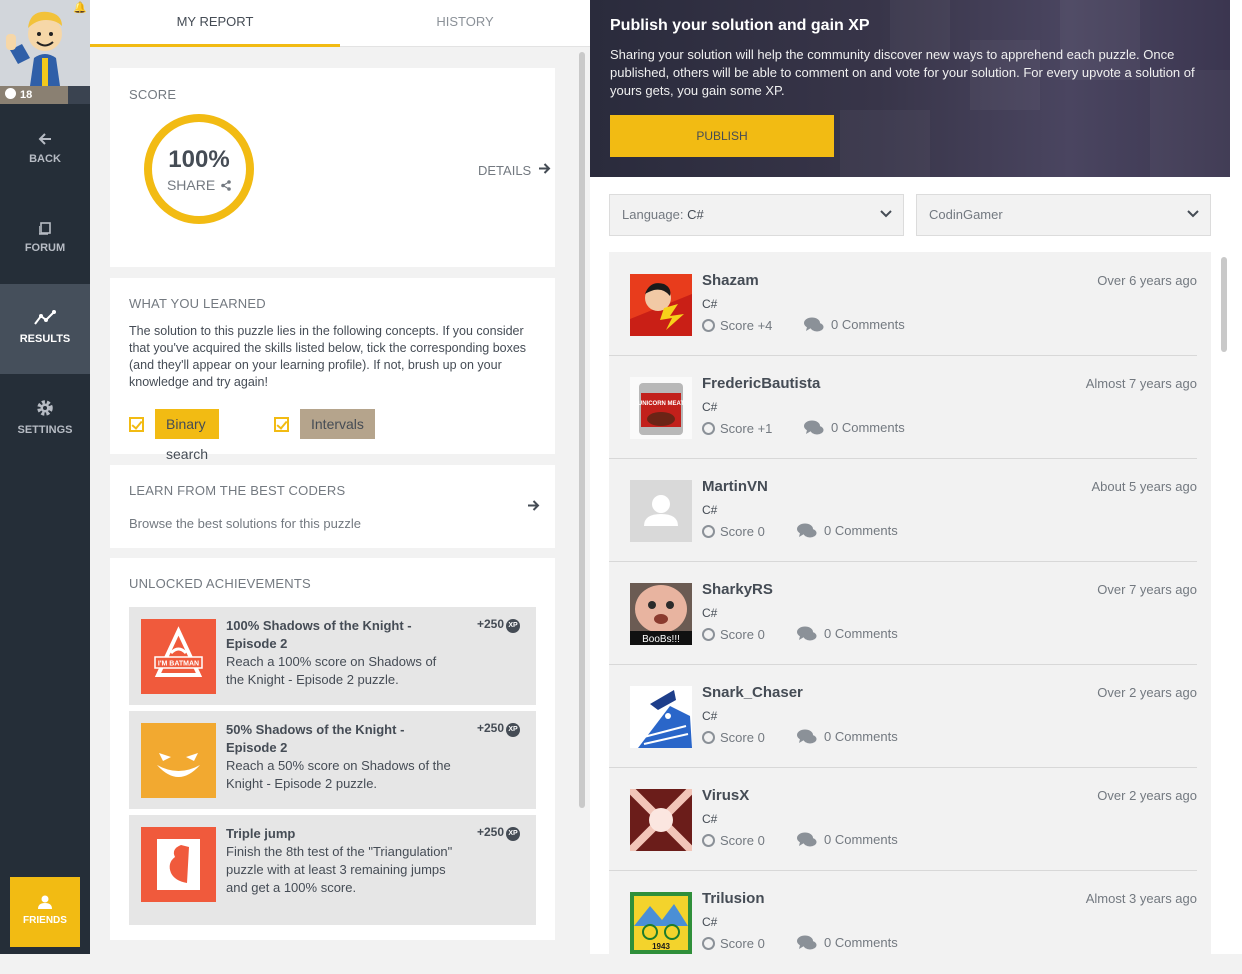  Describe the element at coordinates (45, 329) in the screenshot. I see `nav-results: RESULTS` at that location.